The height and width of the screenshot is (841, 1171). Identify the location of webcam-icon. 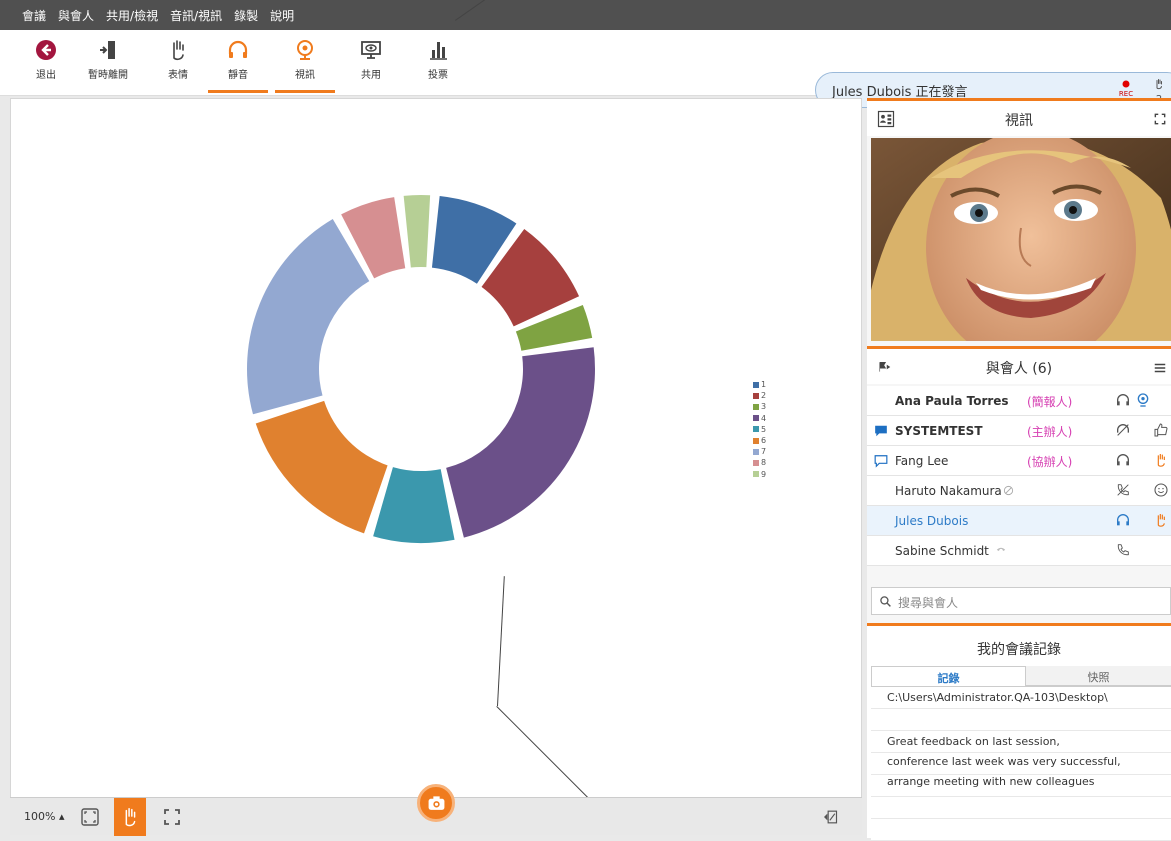
(305, 50).